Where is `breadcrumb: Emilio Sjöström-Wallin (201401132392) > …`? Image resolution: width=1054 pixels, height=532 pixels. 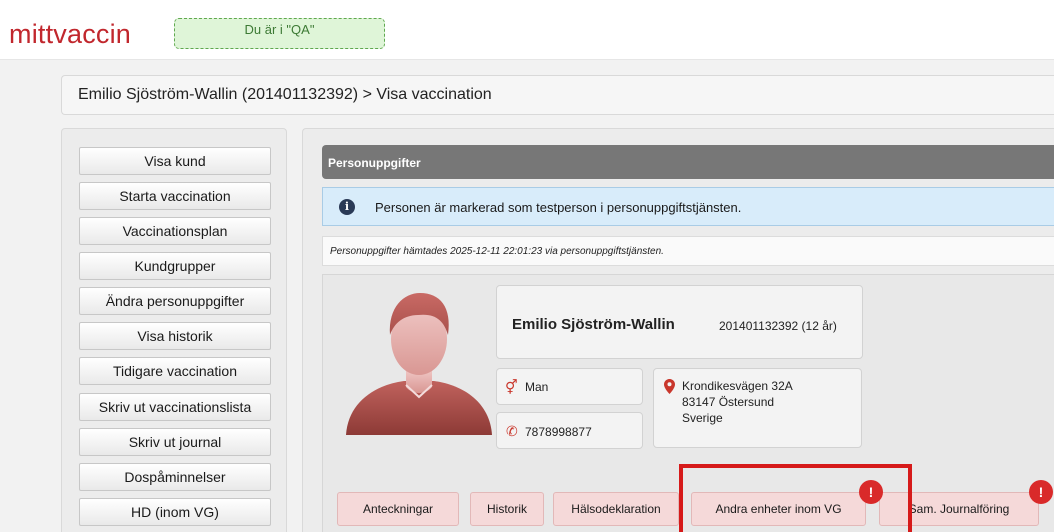 breadcrumb: Emilio Sjöström-Wallin (201401132392) > … is located at coordinates (557, 95).